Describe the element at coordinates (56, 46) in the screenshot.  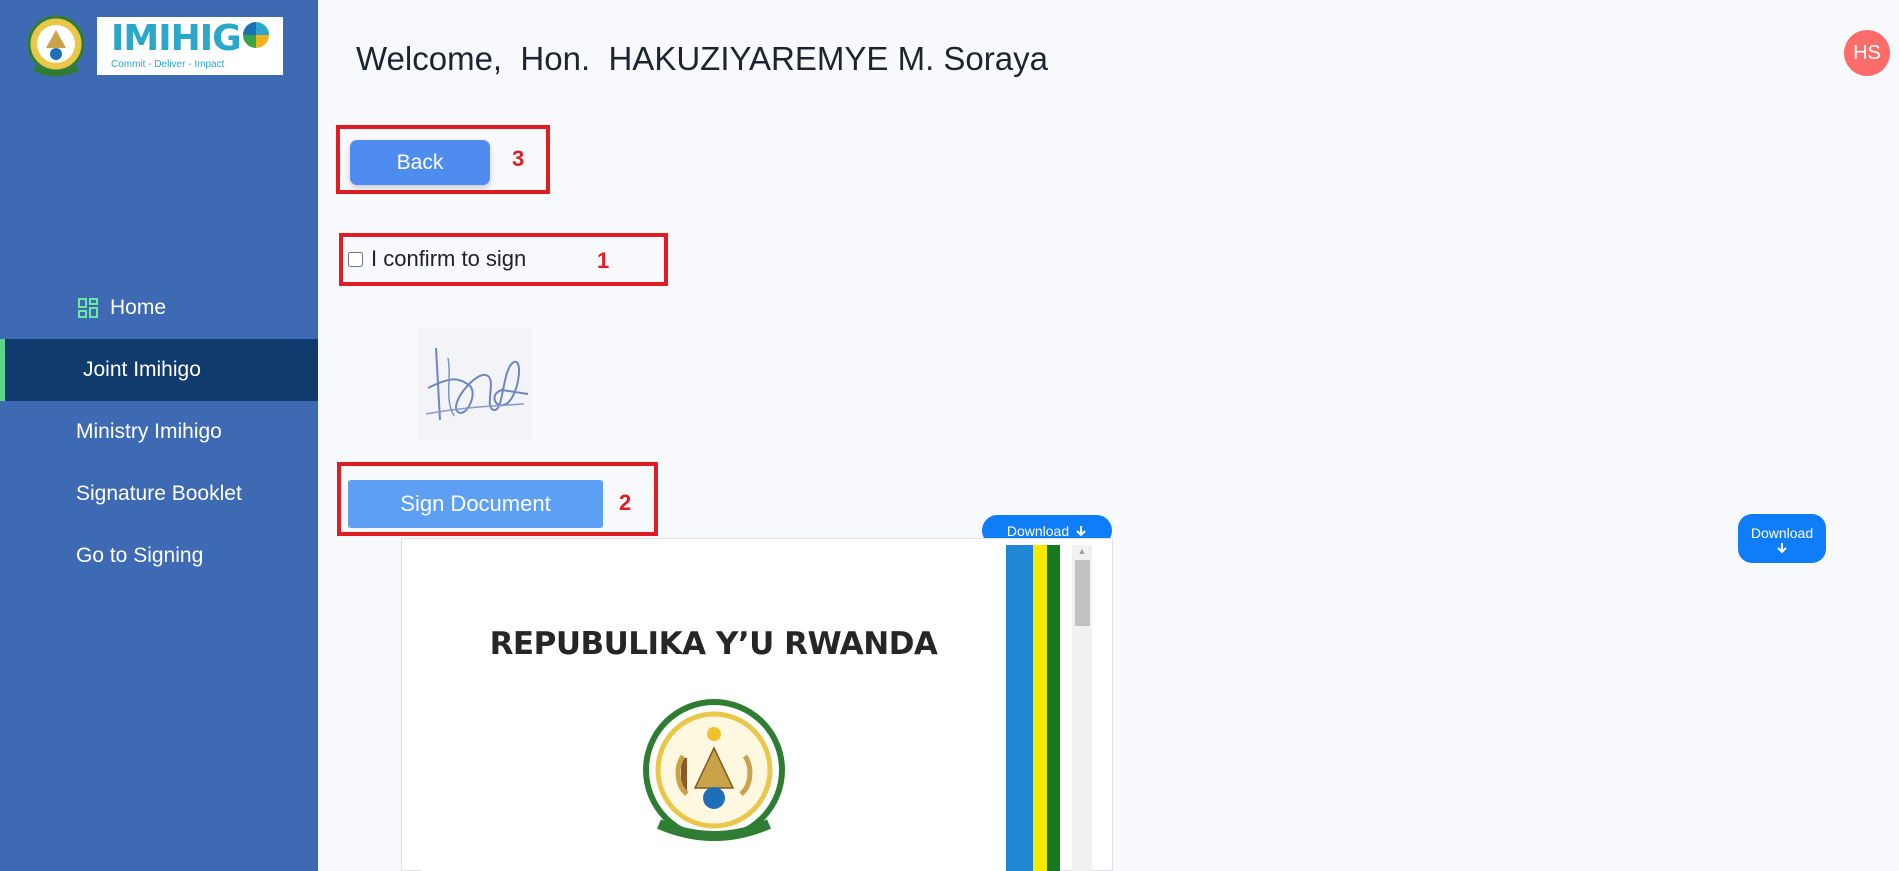
I see `coat-of-arms-icon` at that location.